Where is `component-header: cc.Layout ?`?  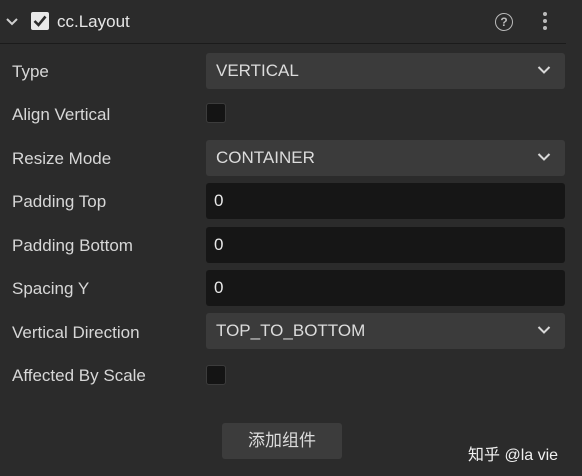
component-header: cc.Layout ? is located at coordinates (291, 22).